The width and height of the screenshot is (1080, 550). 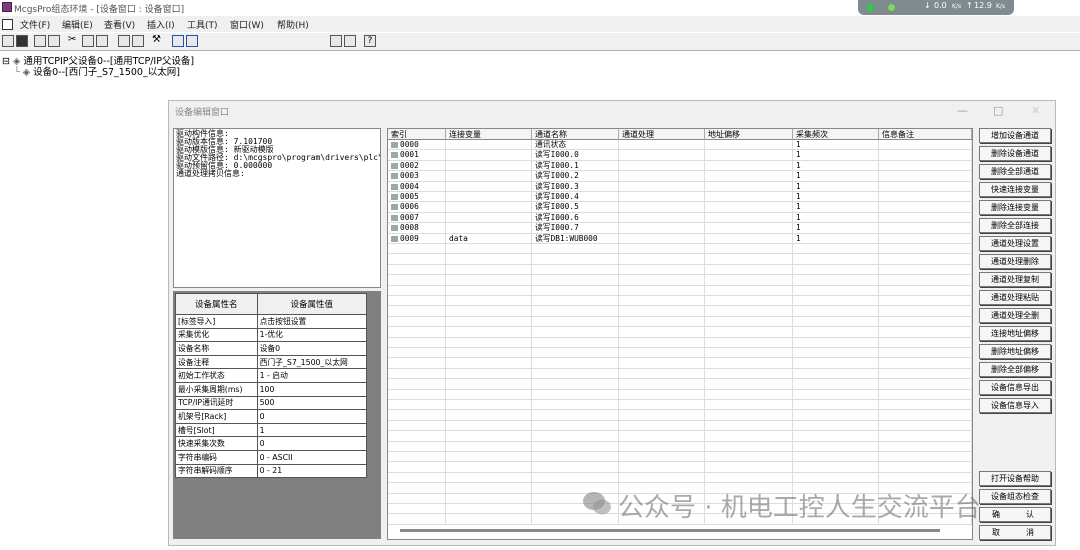 I want to click on help-icon: ?, so click(x=370, y=41).